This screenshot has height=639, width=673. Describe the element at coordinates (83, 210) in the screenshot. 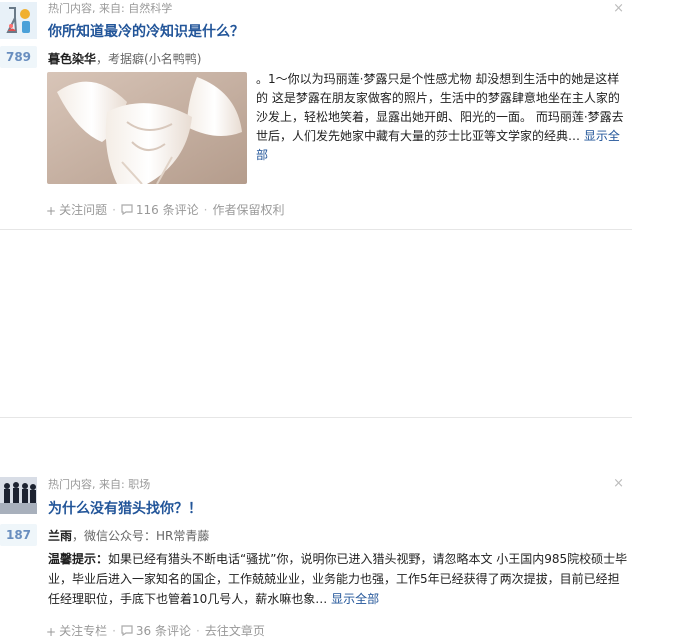

I see `follow-label: 关注问题` at that location.